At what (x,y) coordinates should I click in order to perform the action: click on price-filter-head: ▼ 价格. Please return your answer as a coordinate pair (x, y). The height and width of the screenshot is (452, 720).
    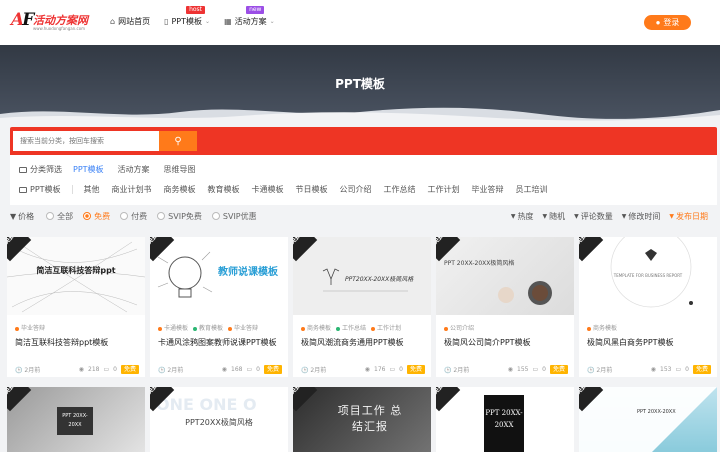
    Looking at the image, I should click on (22, 216).